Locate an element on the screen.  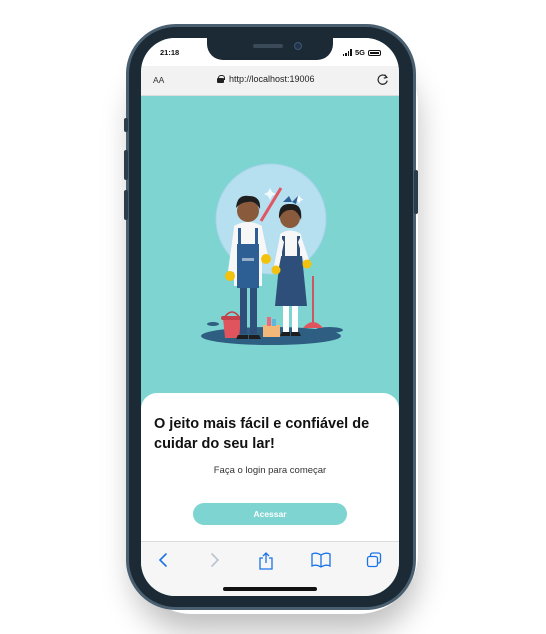
status-time: 21:18 is located at coordinates (170, 52).